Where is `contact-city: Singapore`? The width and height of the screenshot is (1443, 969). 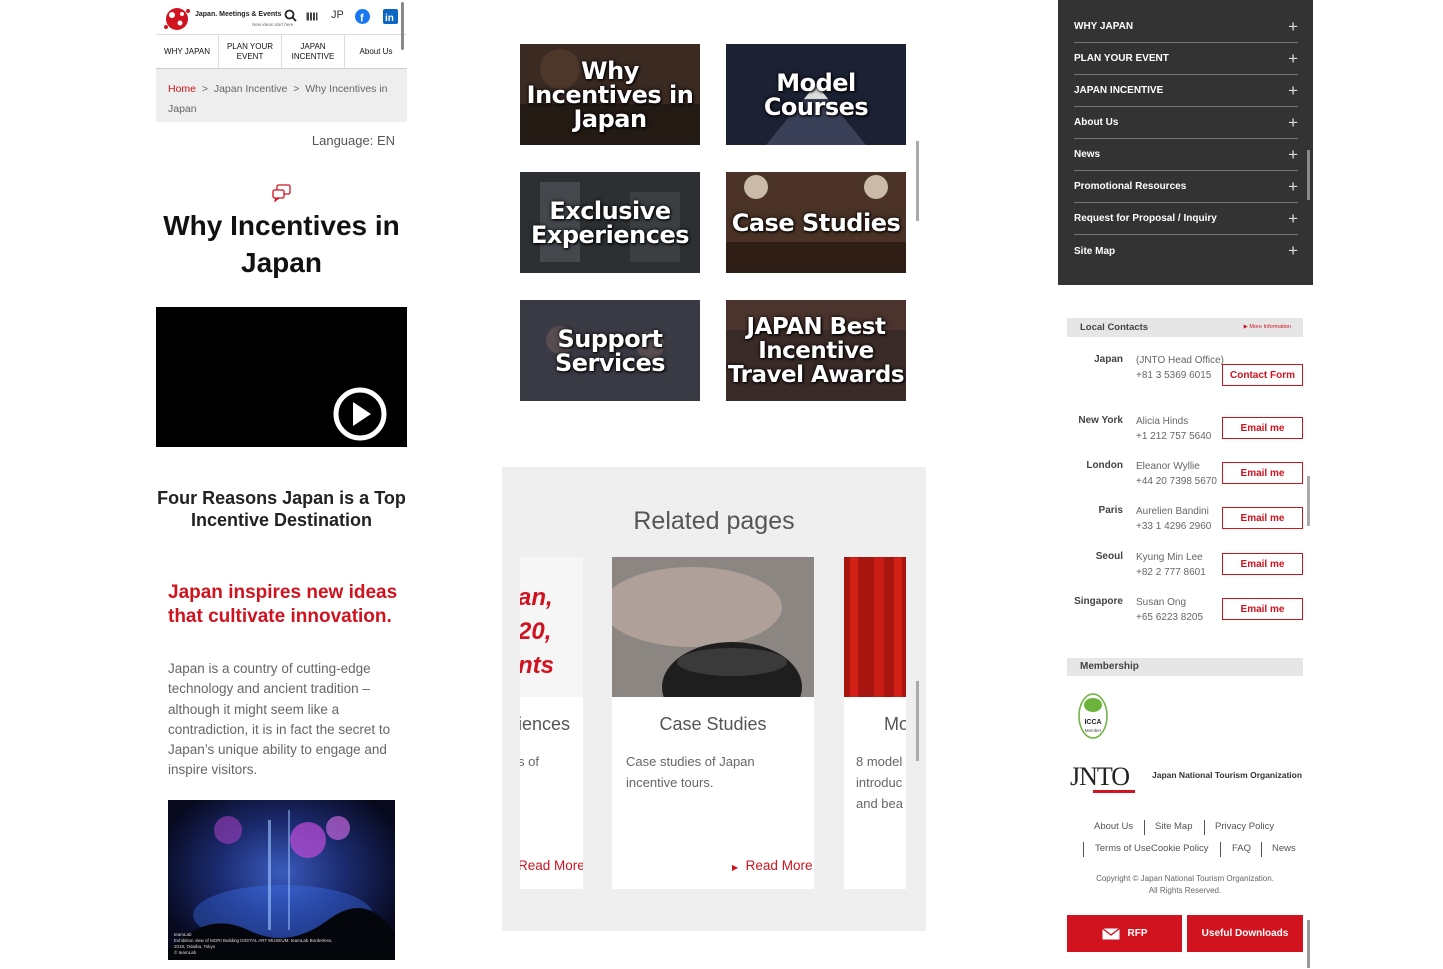 contact-city: Singapore is located at coordinates (1098, 601).